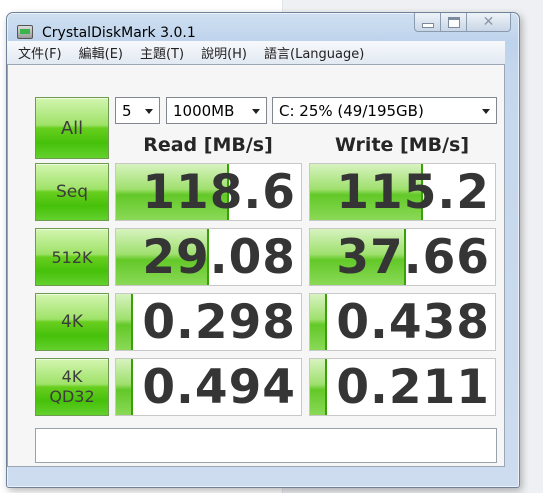 The image size is (543, 493). I want to click on menu-edit: 編輯(E), so click(98, 52).